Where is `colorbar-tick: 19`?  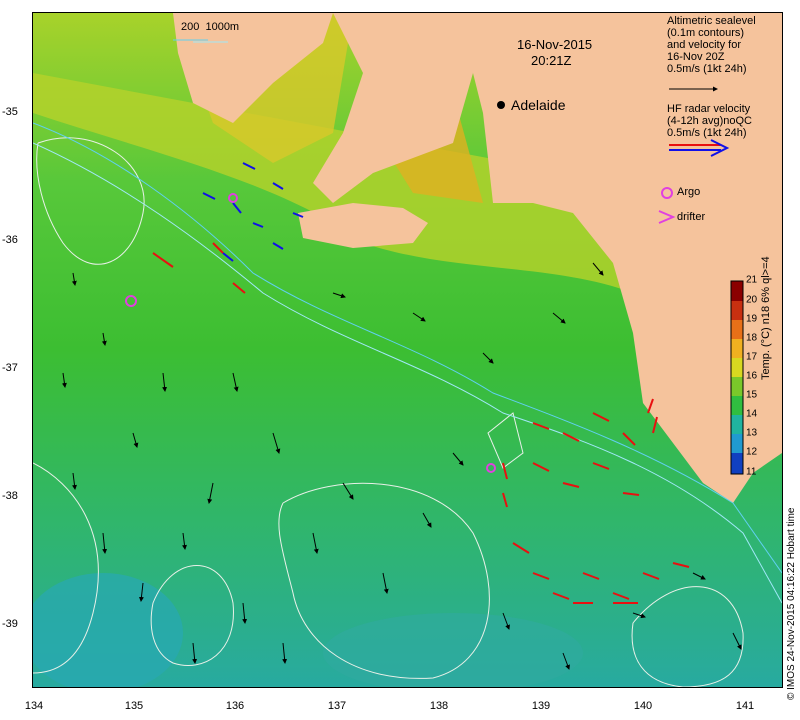
colorbar-tick: 19 is located at coordinates (752, 319).